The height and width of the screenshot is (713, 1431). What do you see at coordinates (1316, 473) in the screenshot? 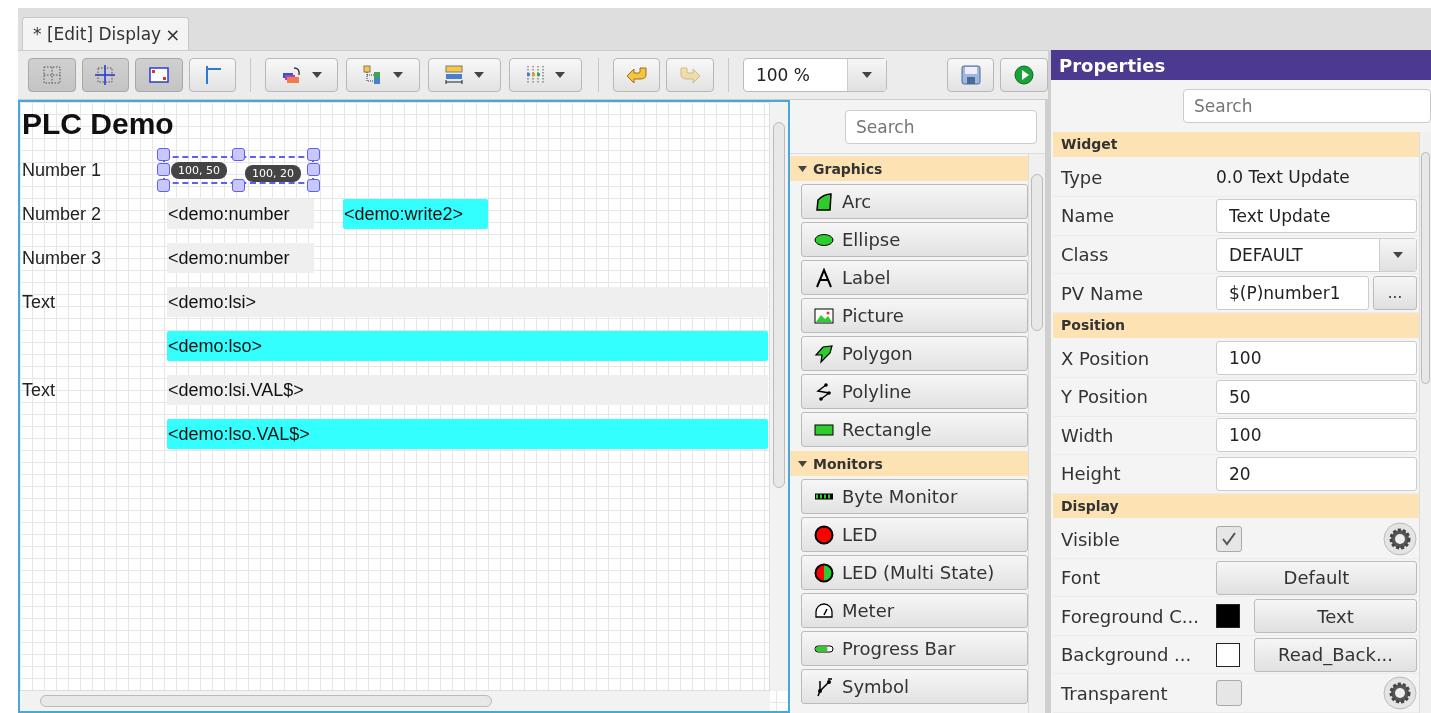
I see `text-field: 20` at bounding box center [1316, 473].